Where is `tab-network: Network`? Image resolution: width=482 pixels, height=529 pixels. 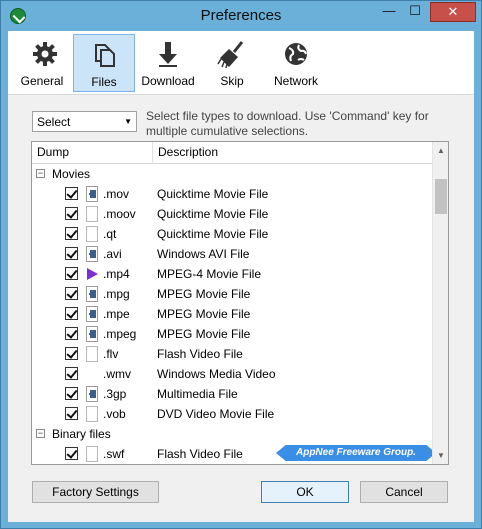 tab-network: Network is located at coordinates (296, 63).